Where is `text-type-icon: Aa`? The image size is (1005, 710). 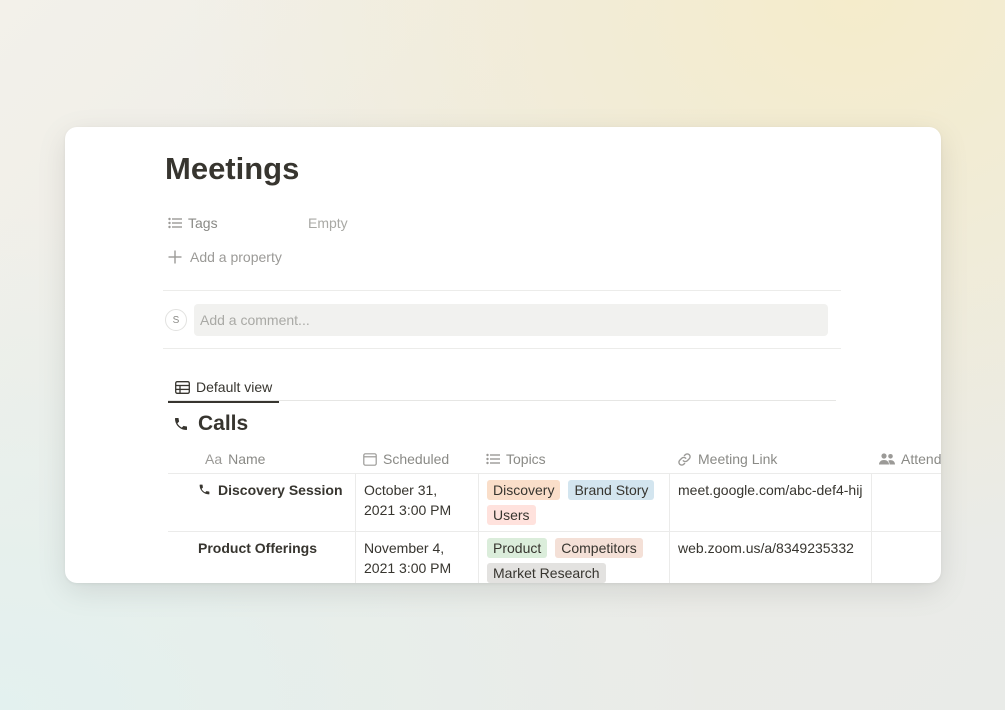
text-type-icon: Aa is located at coordinates (214, 459).